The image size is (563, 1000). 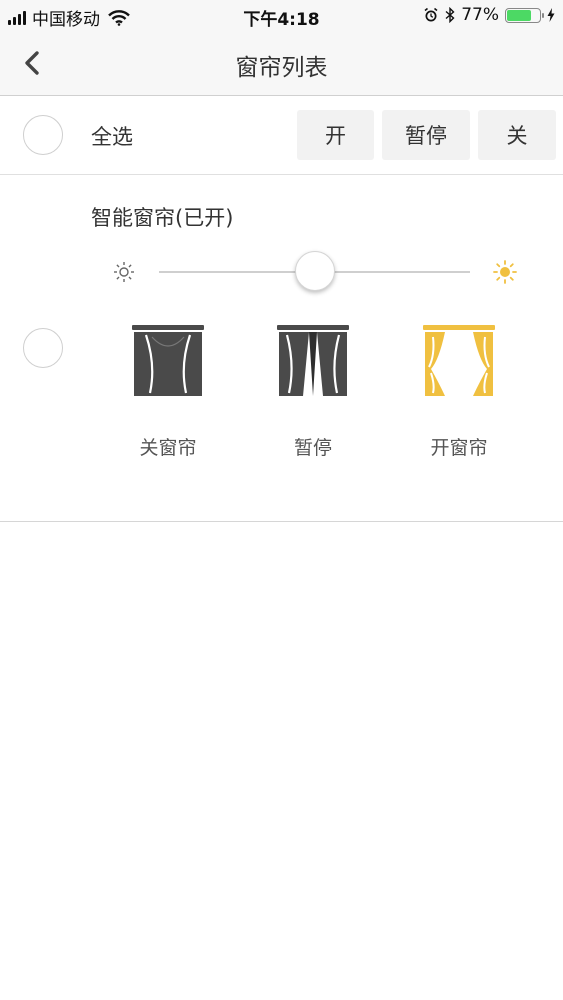 I want to click on select-all-checkbox, so click(x=43, y=135).